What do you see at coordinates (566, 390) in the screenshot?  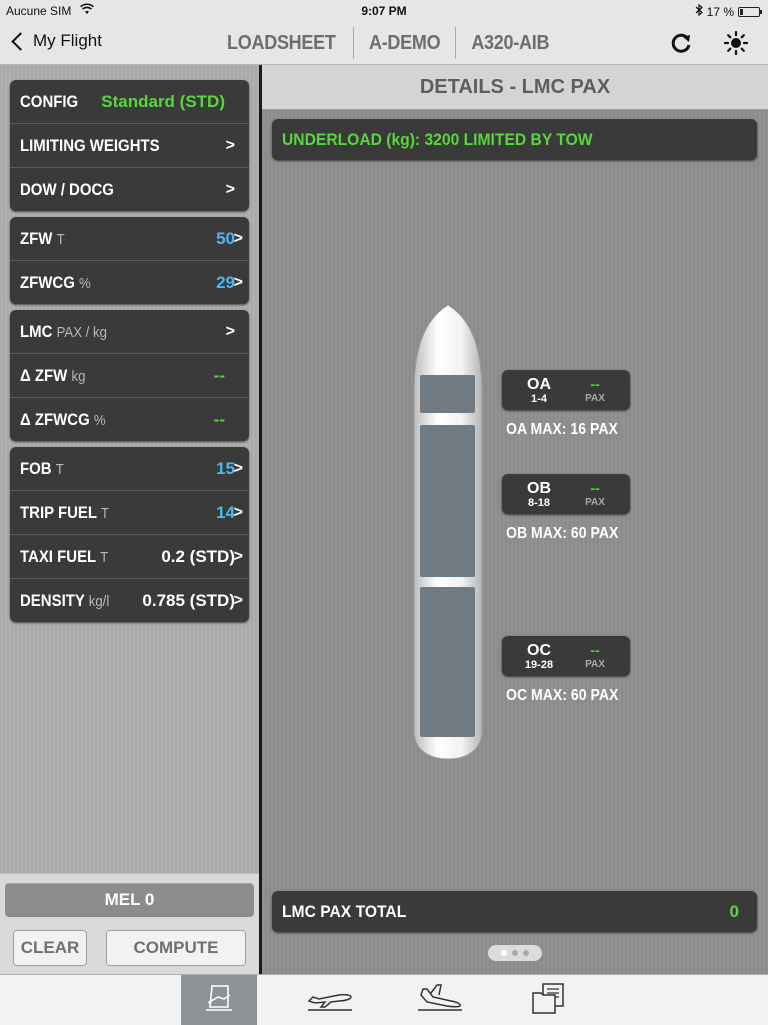 I see `zone-oa-card: OA 1-4 -- PAX` at bounding box center [566, 390].